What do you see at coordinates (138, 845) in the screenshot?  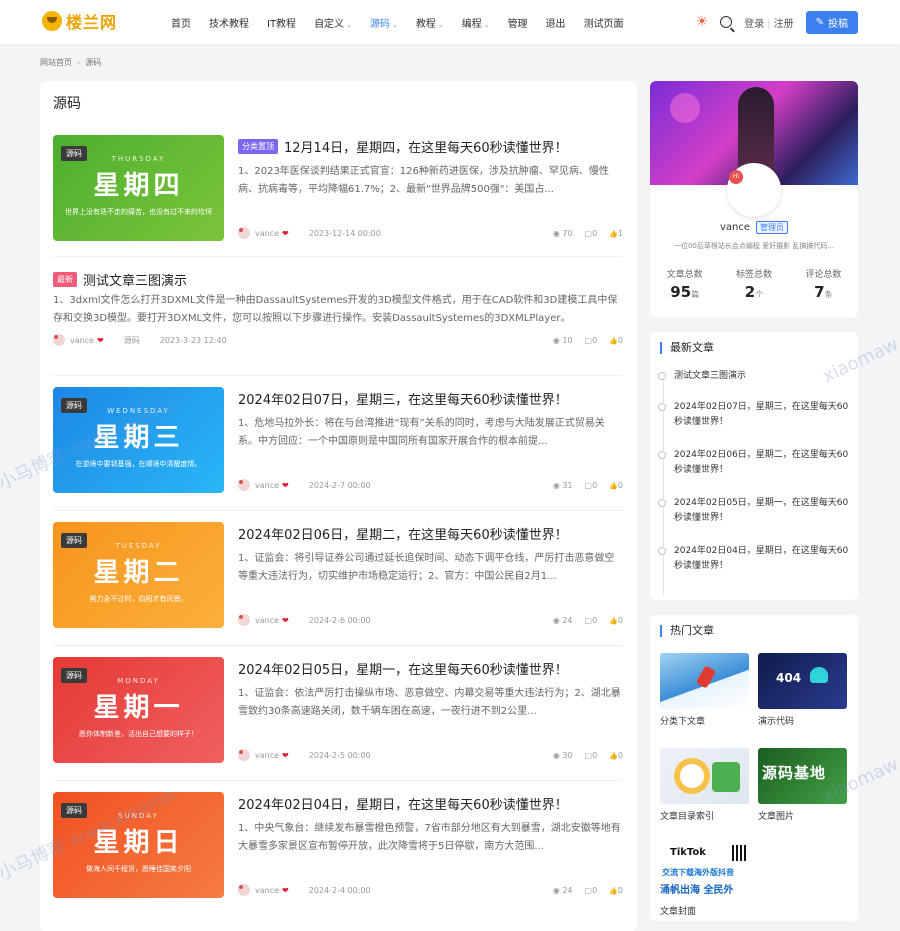 I see `post-thumbnail: 源码 SUNDAY 星期日 做海人间千程货，愿睡佳国笑夕阳` at bounding box center [138, 845].